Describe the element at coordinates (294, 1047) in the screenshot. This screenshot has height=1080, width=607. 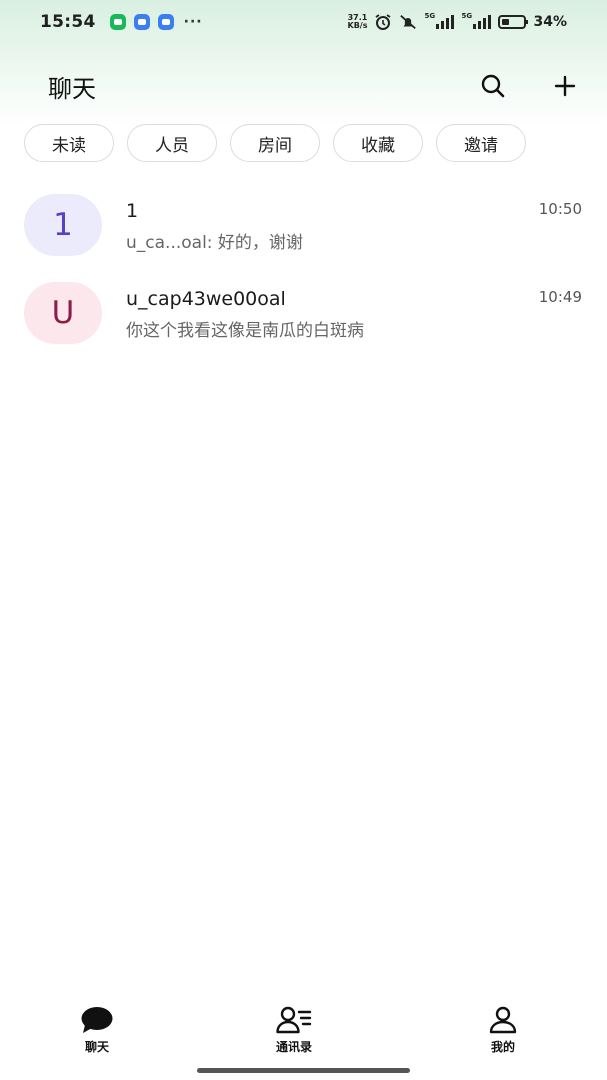
I see `tab-contacts-label: 通讯录` at that location.